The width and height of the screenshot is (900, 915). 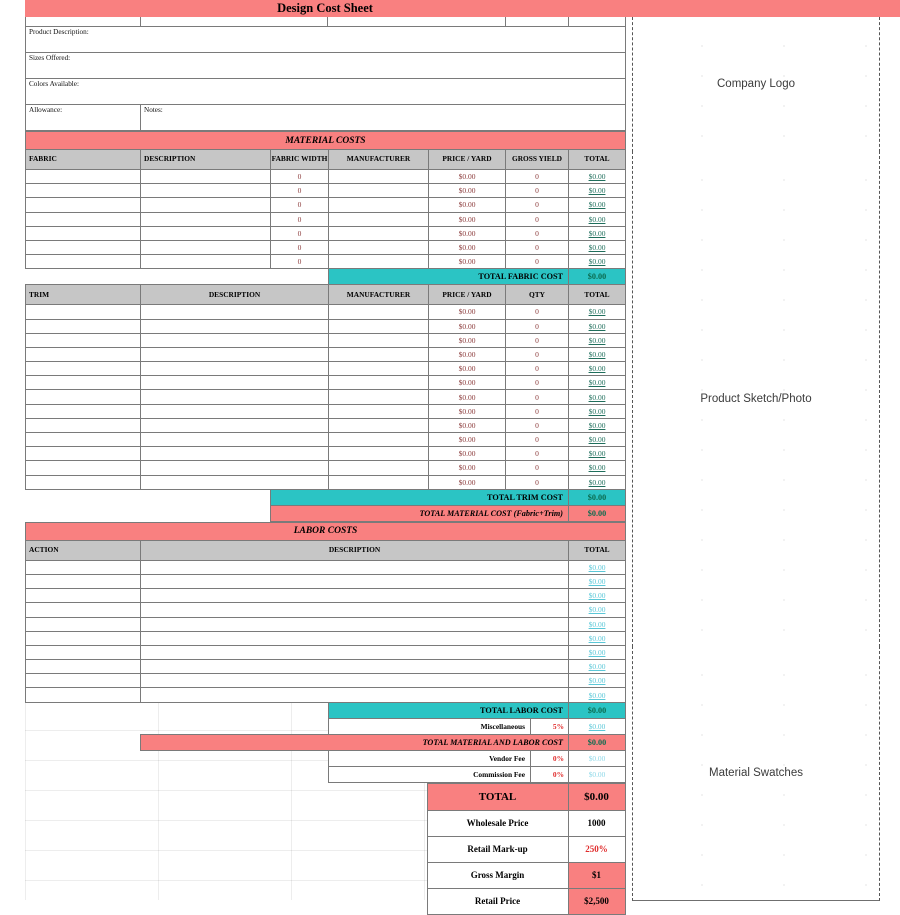 I want to click on product-description-field: Product Description:, so click(x=325, y=39).